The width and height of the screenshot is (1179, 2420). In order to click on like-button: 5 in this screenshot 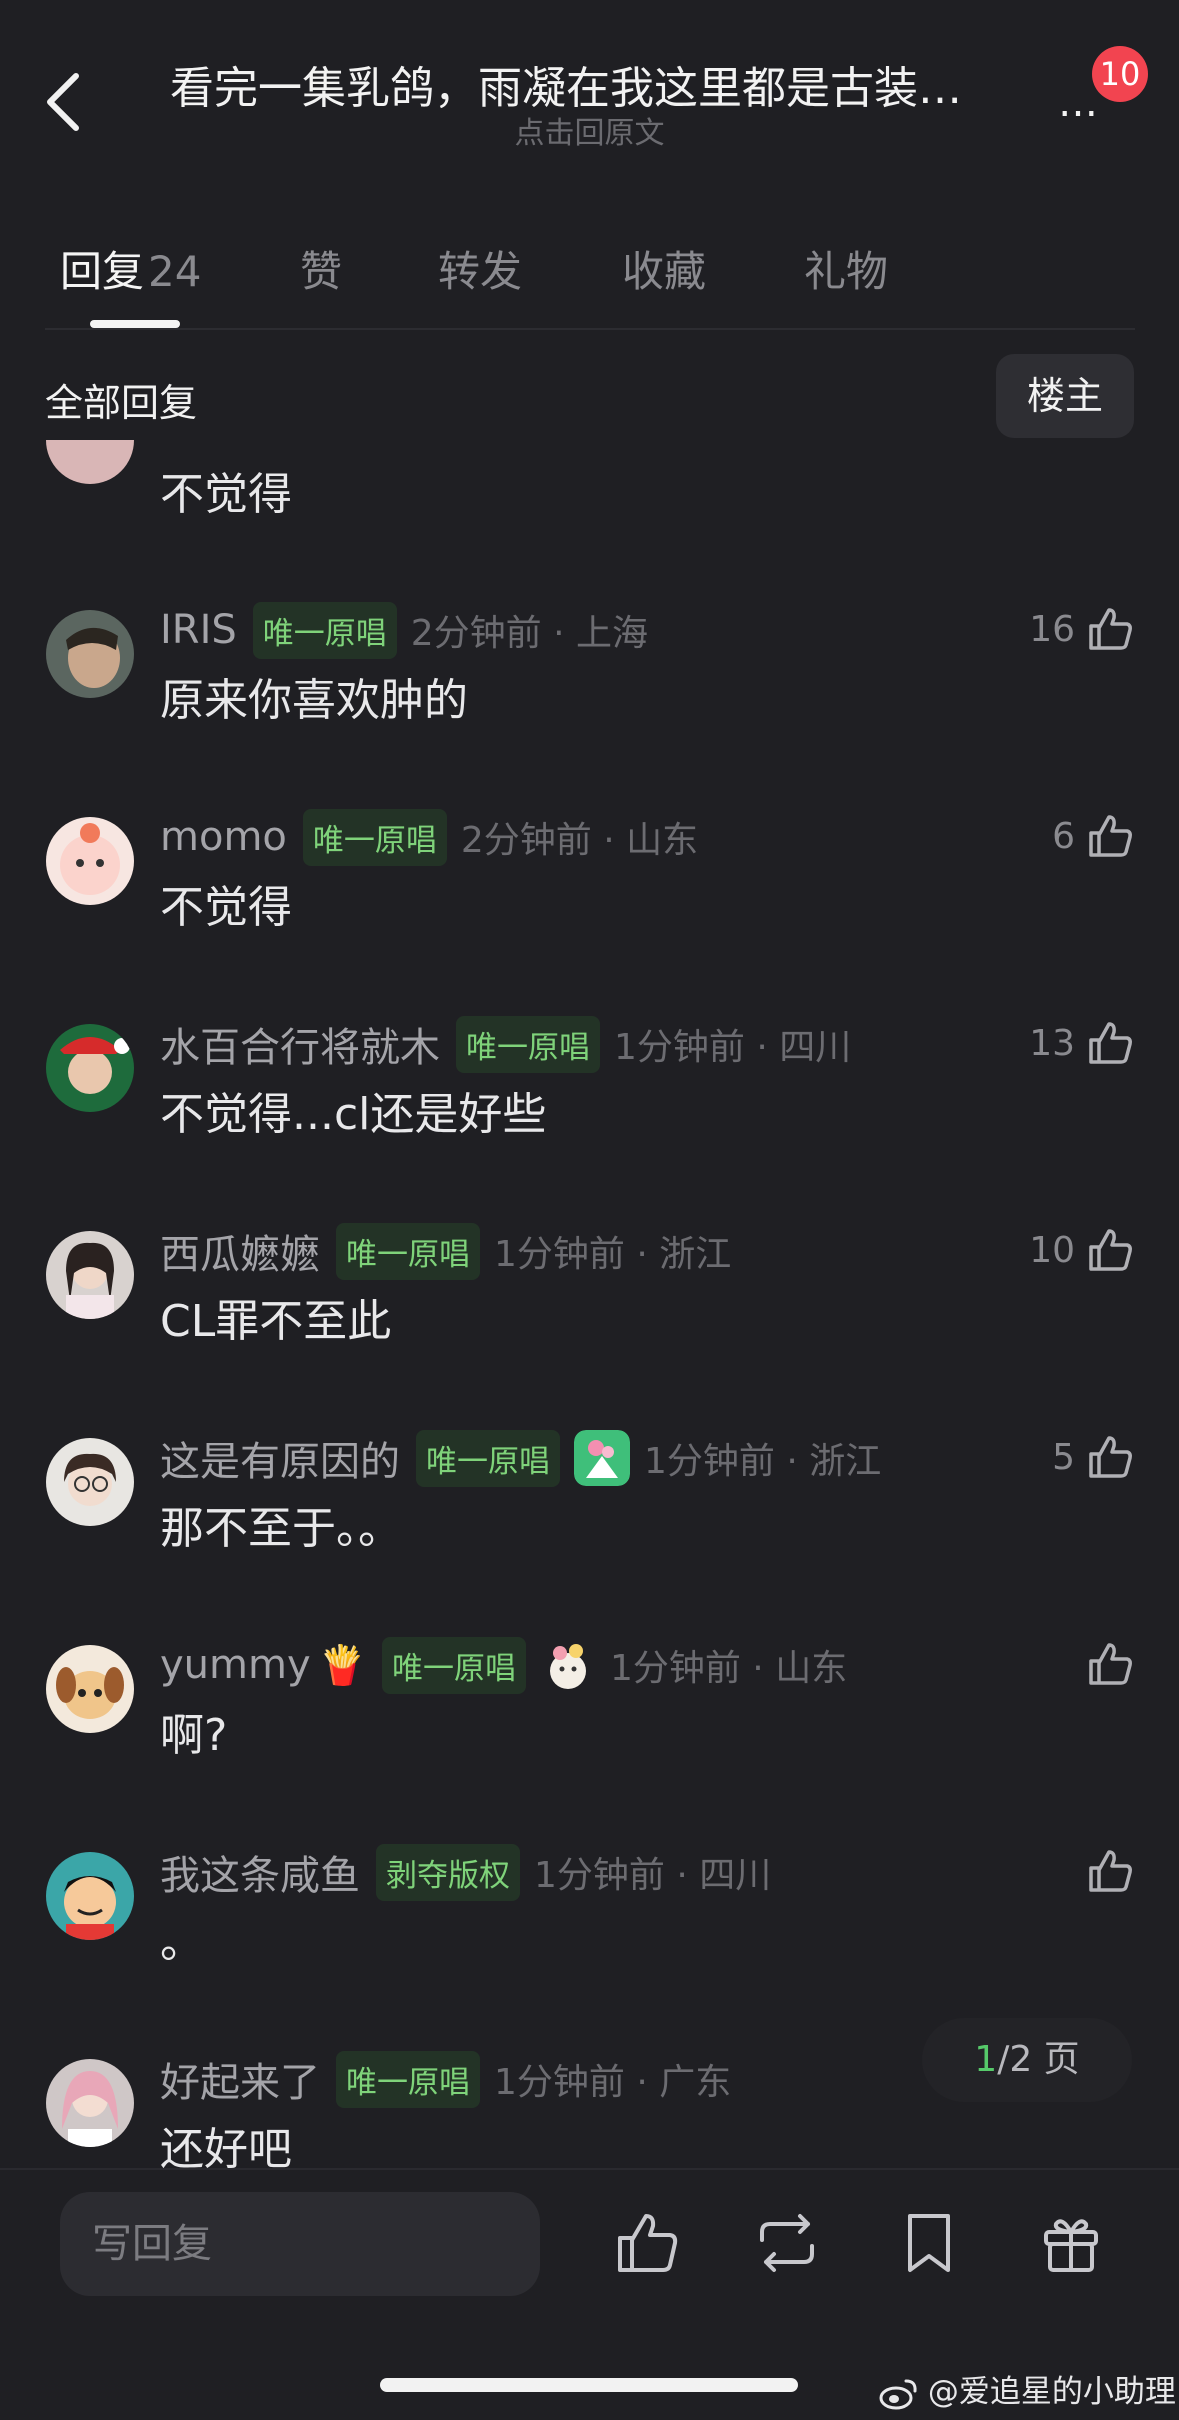, I will do `click(1093, 1457)`.